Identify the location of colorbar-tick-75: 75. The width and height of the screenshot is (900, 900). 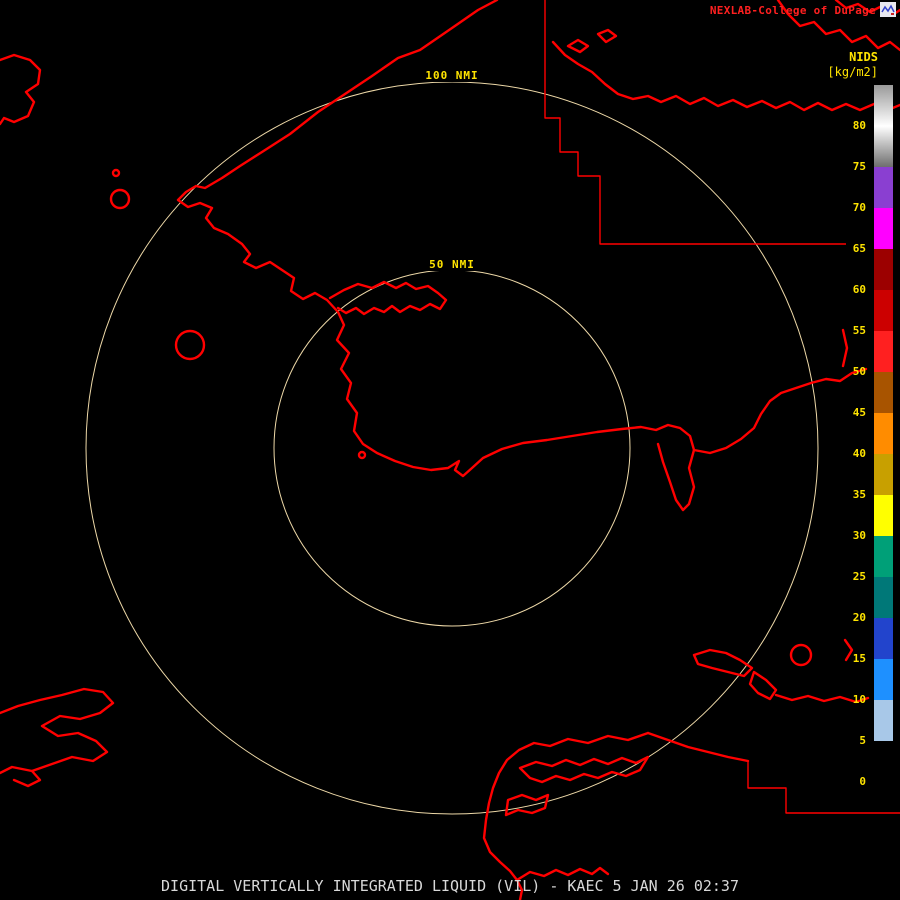
(859, 166).